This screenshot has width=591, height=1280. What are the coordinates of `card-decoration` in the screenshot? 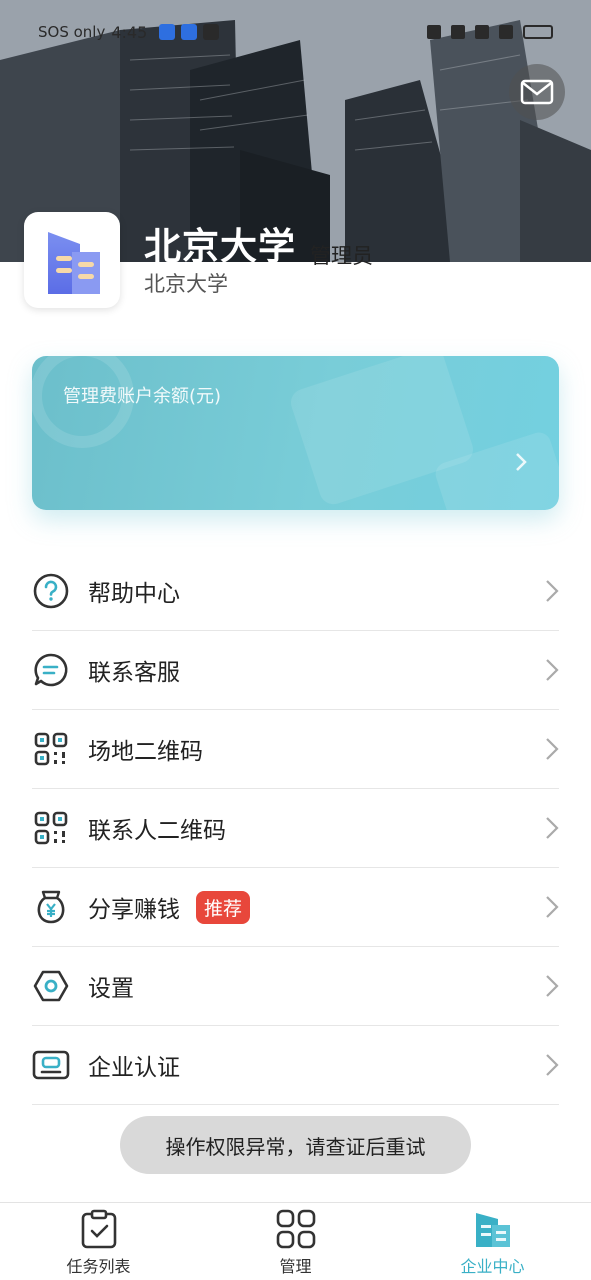 It's located at (295, 433).